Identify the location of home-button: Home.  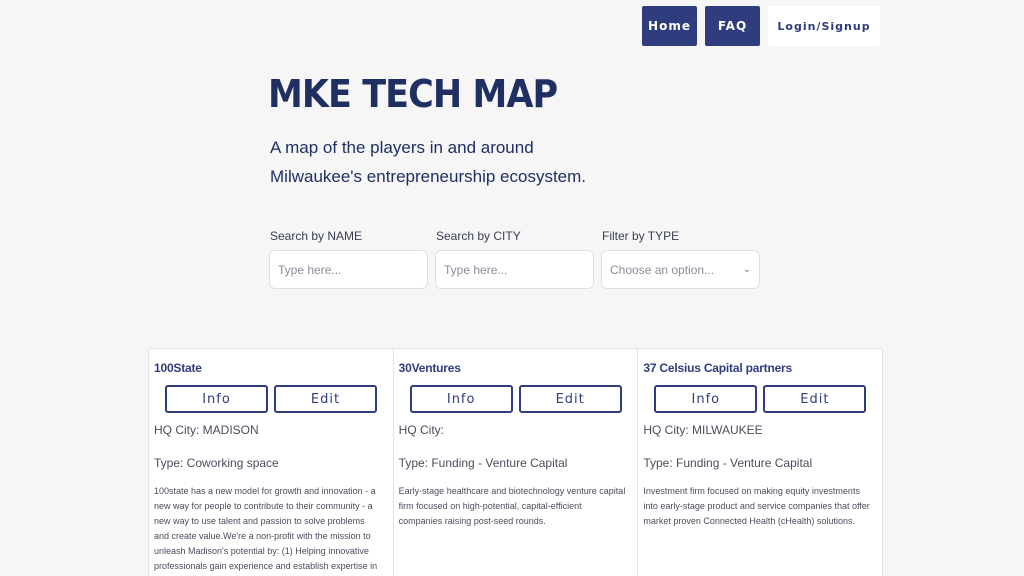
(669, 26).